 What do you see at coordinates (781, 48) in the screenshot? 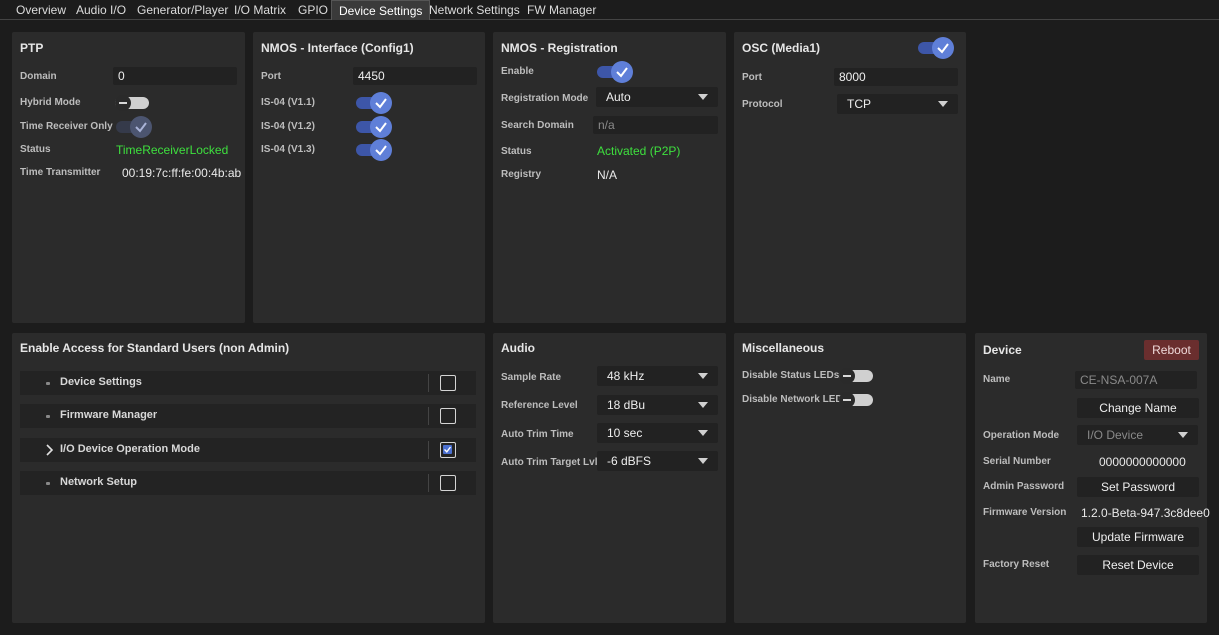
I see `osc-title: OSC (Media1)` at bounding box center [781, 48].